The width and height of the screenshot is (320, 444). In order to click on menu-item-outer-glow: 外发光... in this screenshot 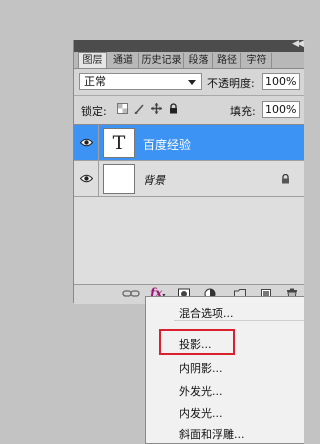, I will do `click(201, 391)`.